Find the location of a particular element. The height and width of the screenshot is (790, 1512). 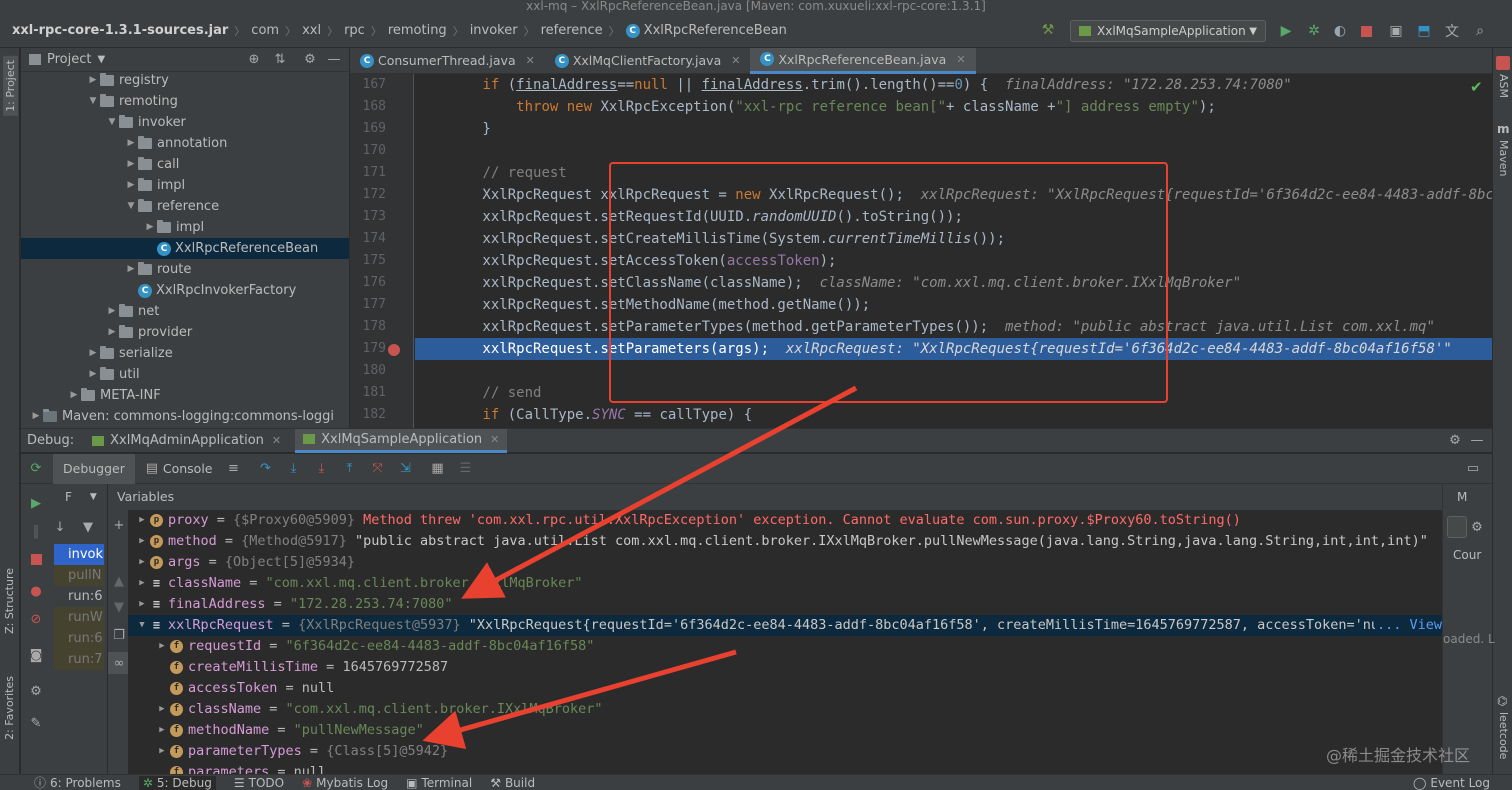

tab-debugger: Debugger is located at coordinates (94, 468).